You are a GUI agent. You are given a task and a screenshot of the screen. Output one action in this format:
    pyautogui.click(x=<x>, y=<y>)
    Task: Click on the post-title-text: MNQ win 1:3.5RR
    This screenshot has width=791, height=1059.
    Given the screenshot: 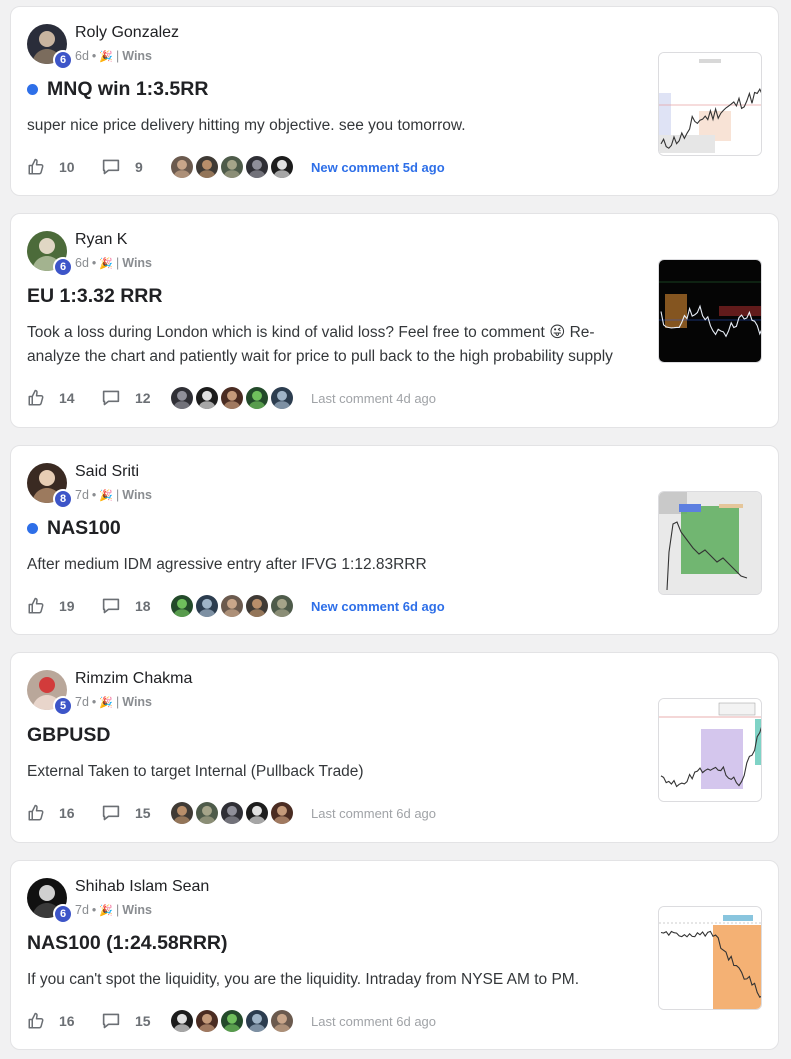 What is the action you would take?
    pyautogui.click(x=127, y=89)
    